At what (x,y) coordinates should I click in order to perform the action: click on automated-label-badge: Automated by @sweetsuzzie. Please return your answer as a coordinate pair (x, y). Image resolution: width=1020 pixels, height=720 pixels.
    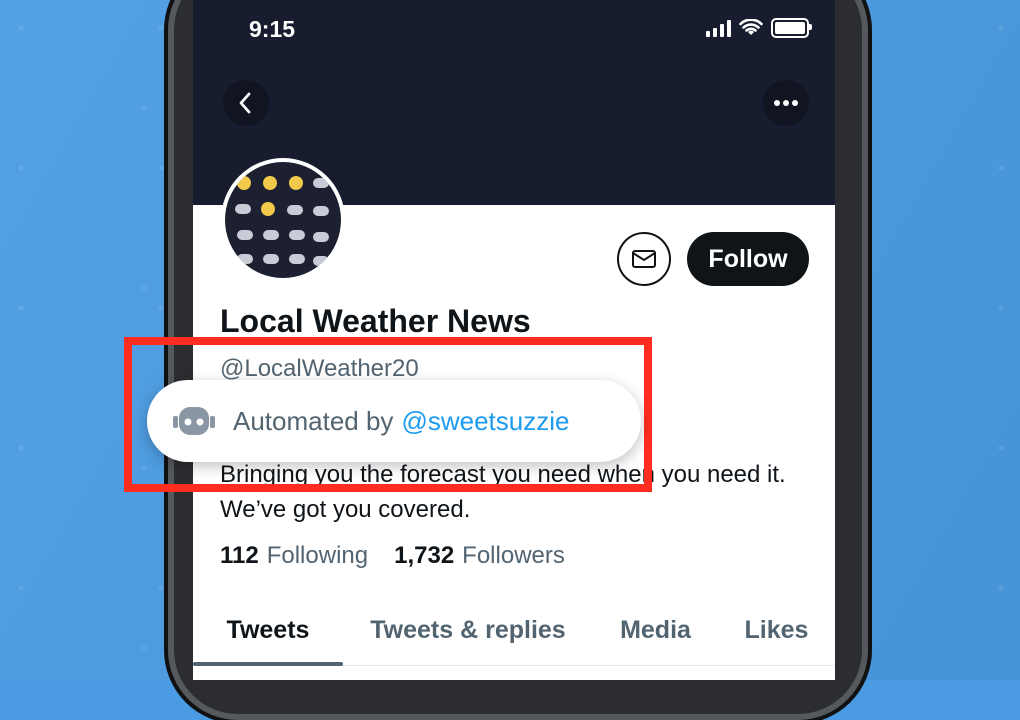
    Looking at the image, I should click on (394, 421).